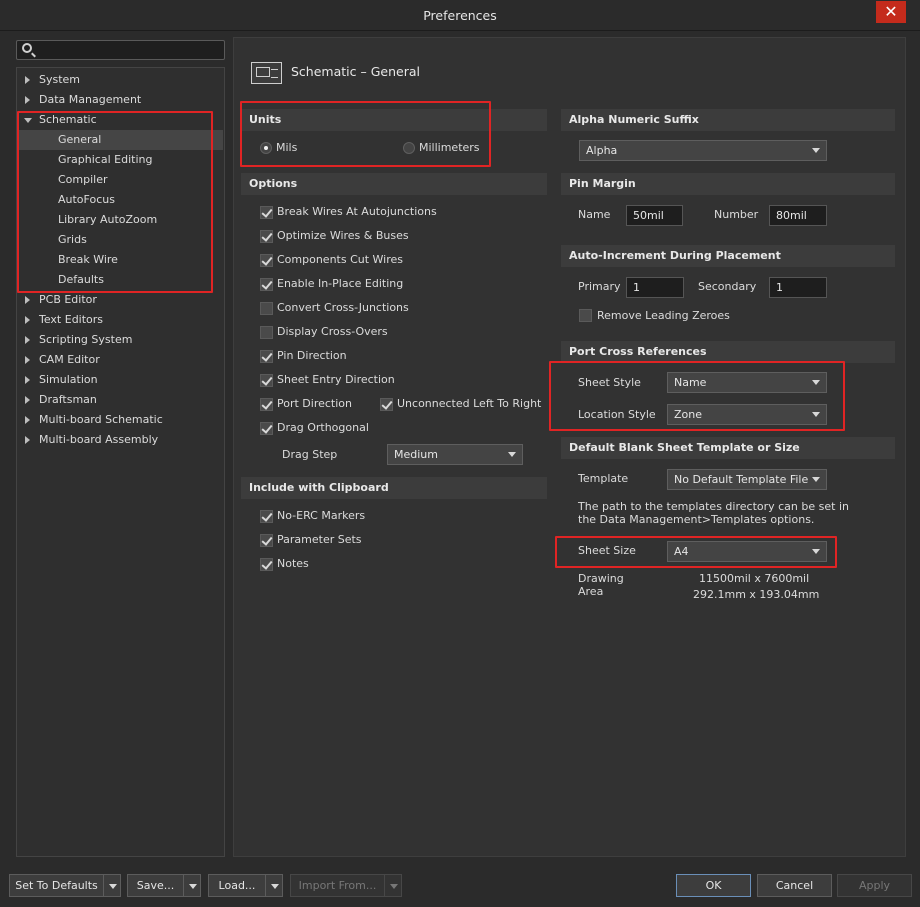  Describe the element at coordinates (90, 99) in the screenshot. I see `tree-item-label: Data Management` at that location.